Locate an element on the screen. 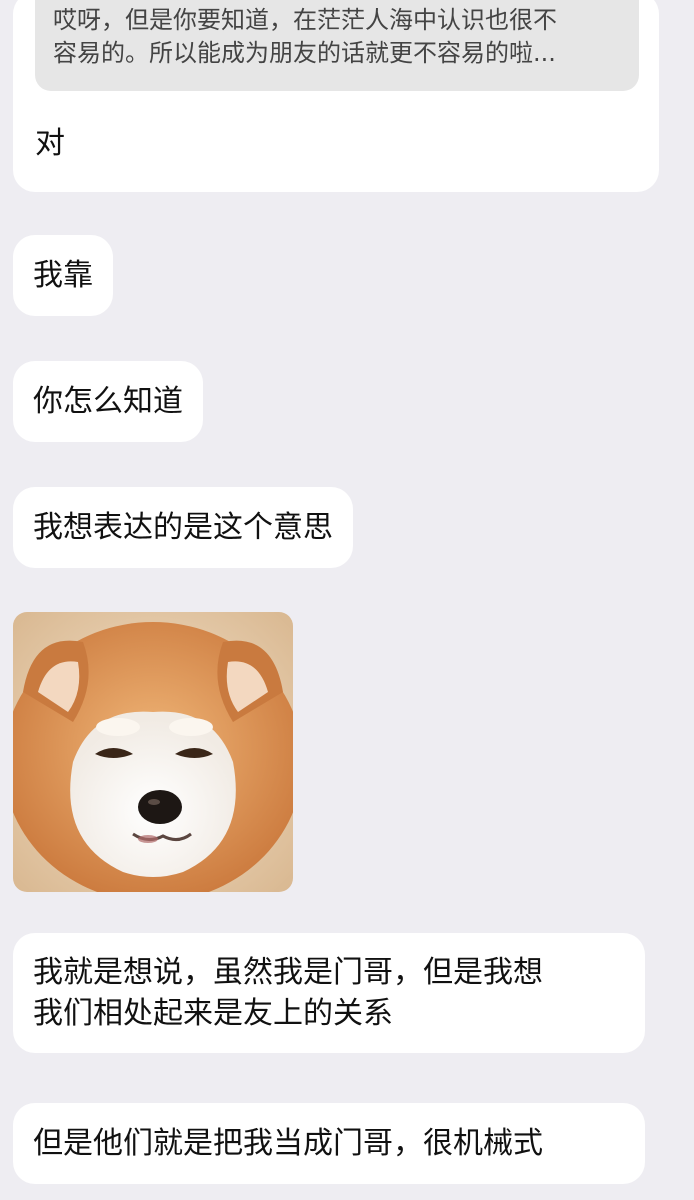 The width and height of the screenshot is (694, 1200). dog-illustration is located at coordinates (153, 752).